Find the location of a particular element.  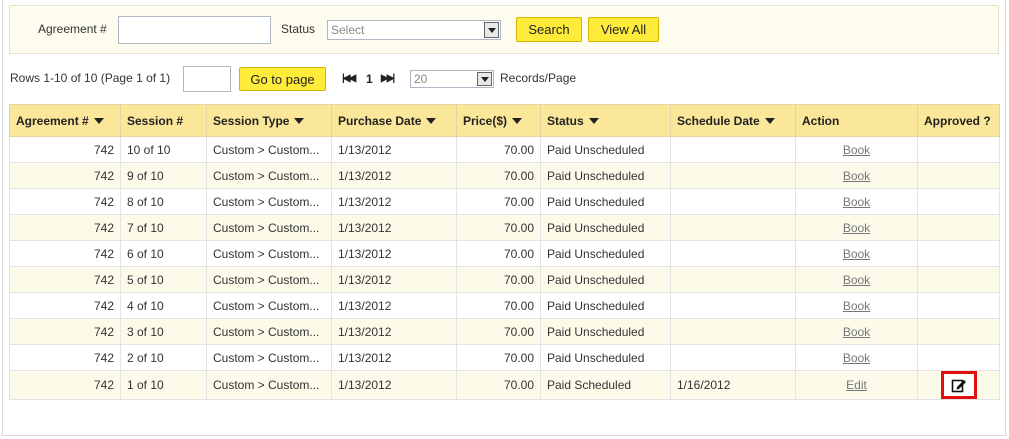

agreement-label: Agreement # is located at coordinates (72, 29).